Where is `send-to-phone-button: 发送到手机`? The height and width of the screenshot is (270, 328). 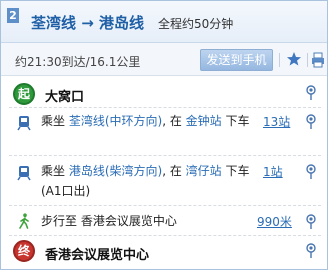 send-to-phone-button: 发送到手机 is located at coordinates (236, 60).